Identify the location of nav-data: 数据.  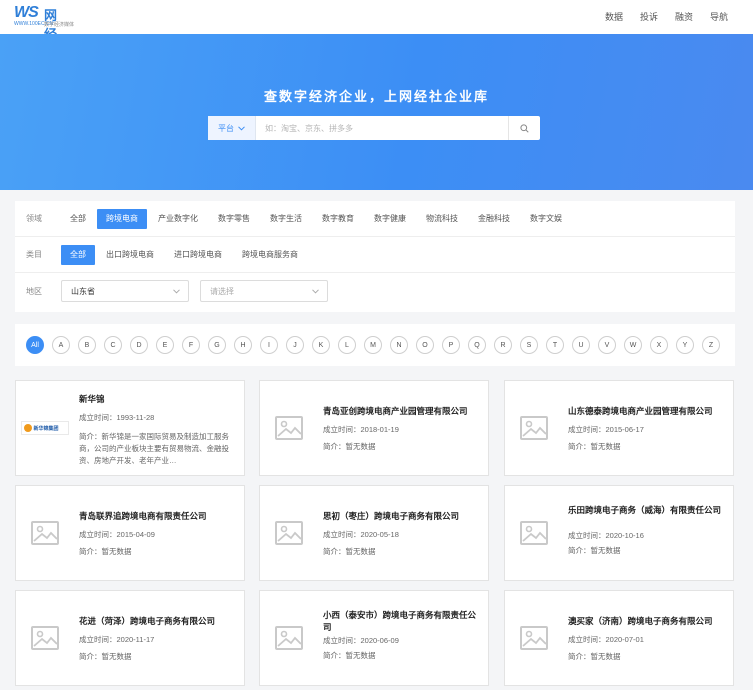
(614, 16).